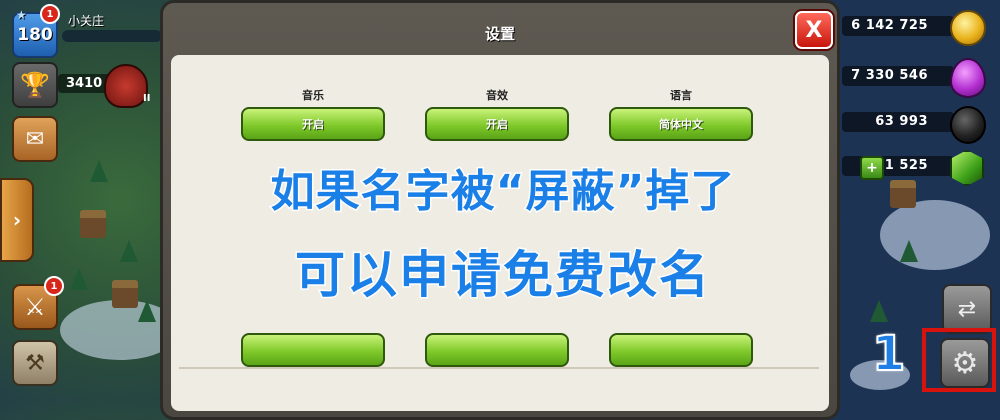  I want to click on music-label: 音乐, so click(313, 95).